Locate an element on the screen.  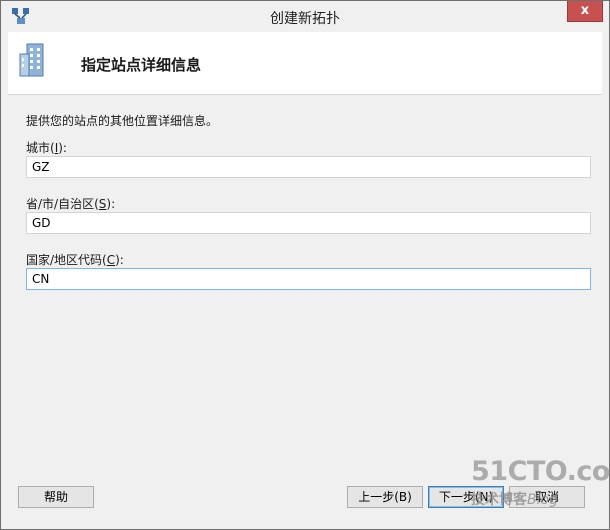
city-label: 城市(I): is located at coordinates (46, 148).